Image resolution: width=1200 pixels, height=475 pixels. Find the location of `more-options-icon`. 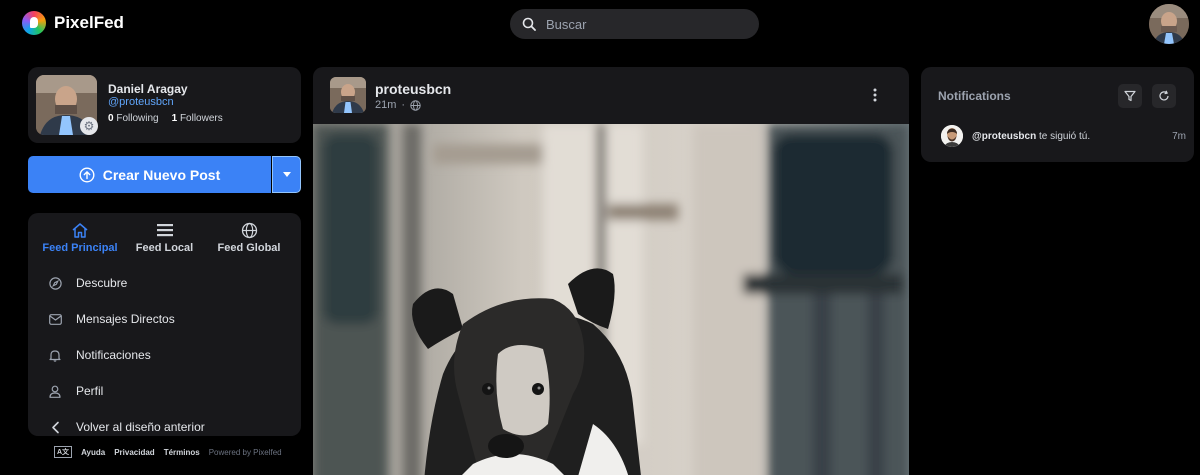

more-options-icon is located at coordinates (875, 95).